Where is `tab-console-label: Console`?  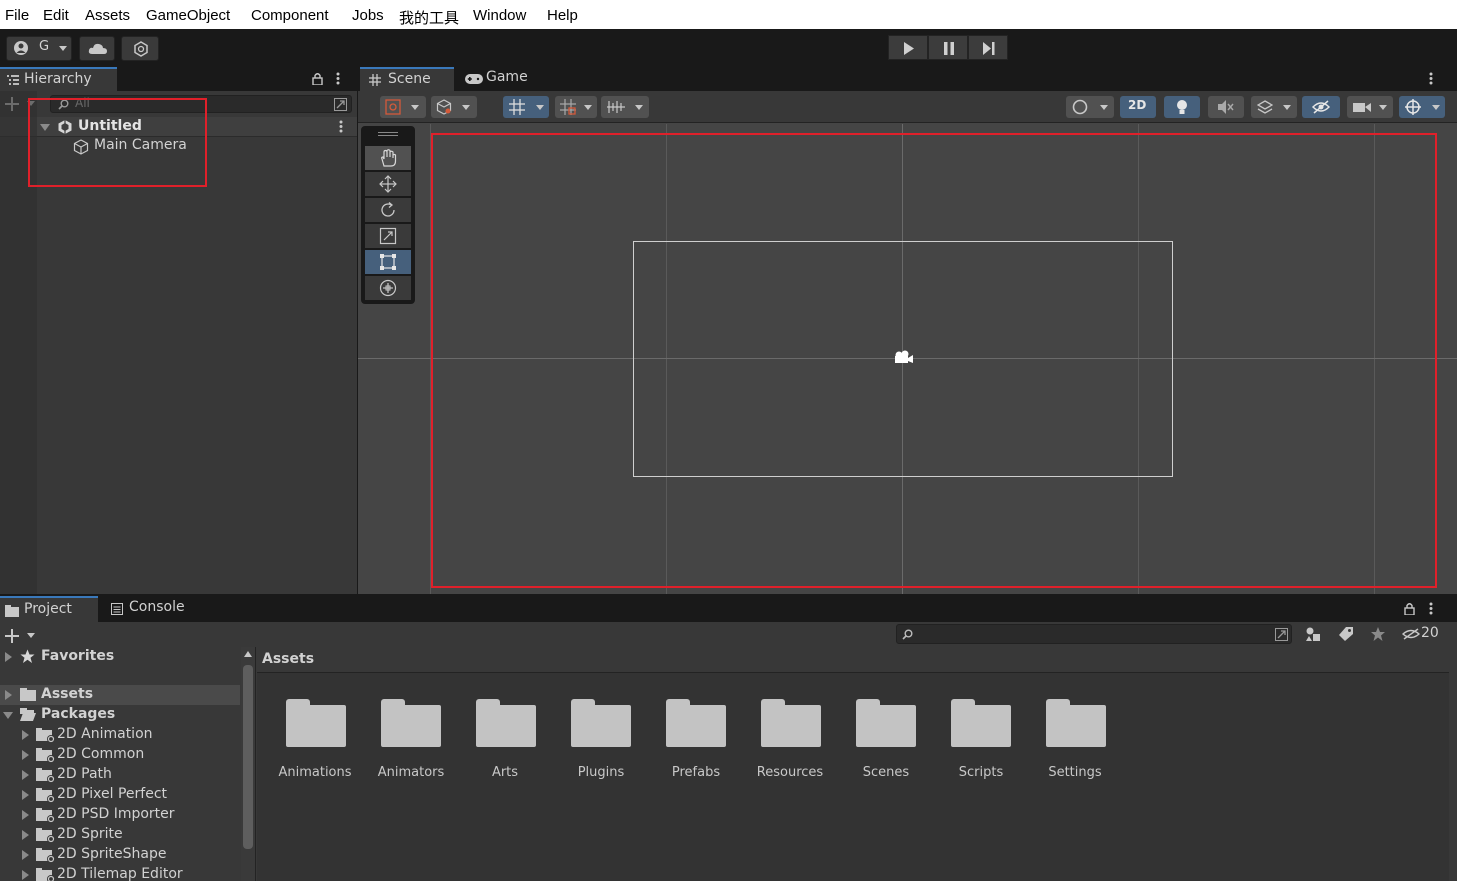 tab-console-label: Console is located at coordinates (157, 607).